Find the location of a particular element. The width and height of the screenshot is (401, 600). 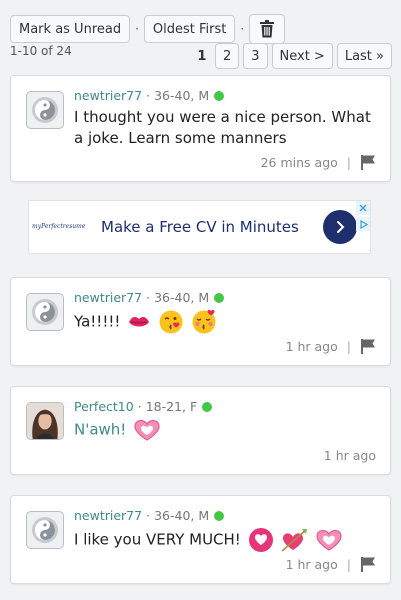

message-text: Ya!!!!! is located at coordinates (97, 321).